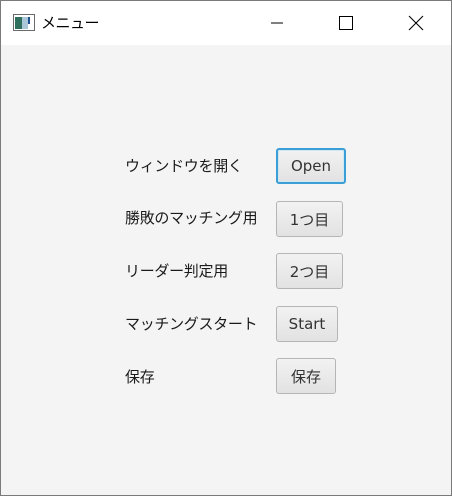  I want to click on close-icon, so click(416, 23).